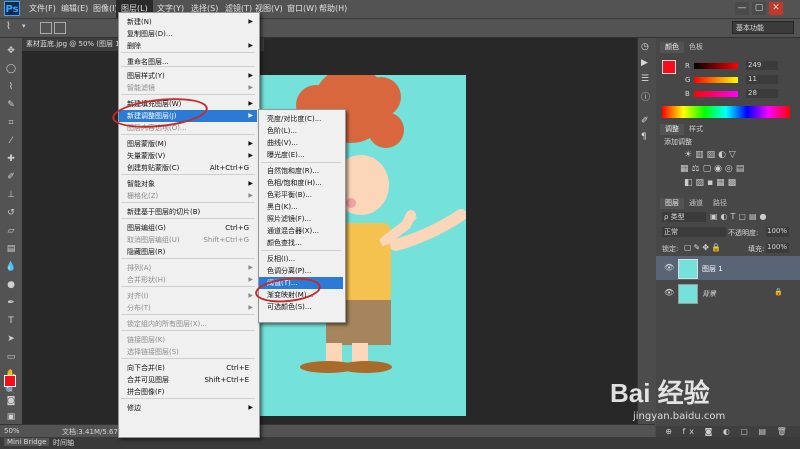 The width and height of the screenshot is (800, 449). I want to click on layer-menu-item: 向下合并(E) Ctrl+E, so click(188, 368).